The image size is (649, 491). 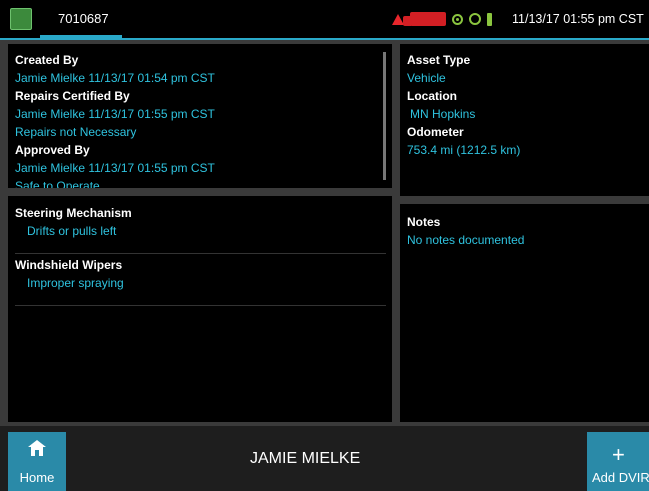 I want to click on truck-icon, so click(x=424, y=19).